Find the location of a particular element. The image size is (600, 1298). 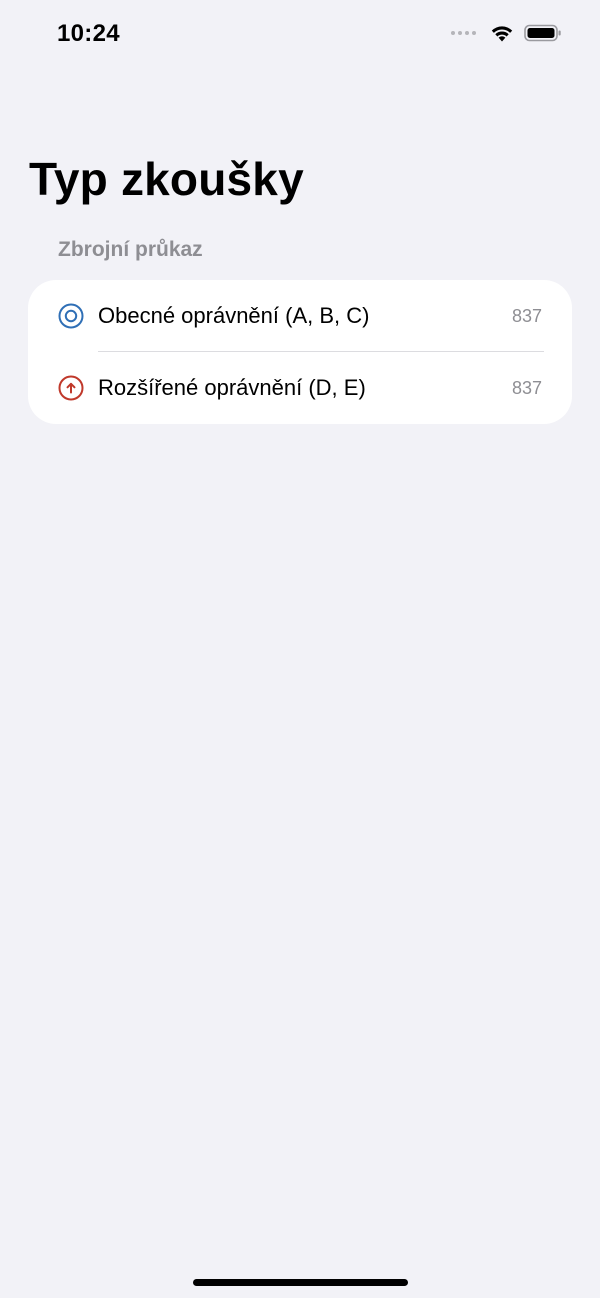

target-circle-icon is located at coordinates (71, 316).